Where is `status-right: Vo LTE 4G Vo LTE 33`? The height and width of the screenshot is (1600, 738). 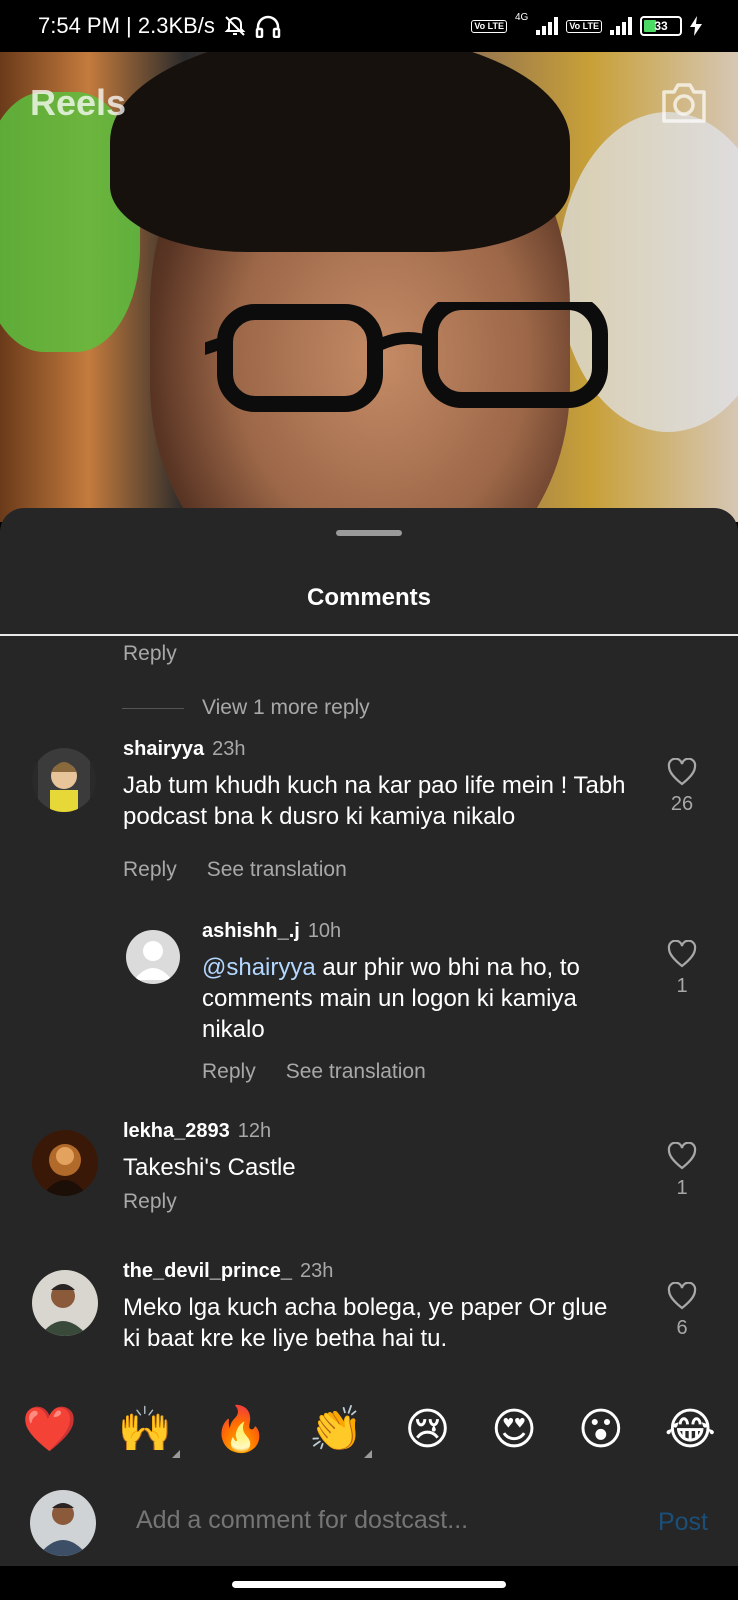
status-right: Vo LTE 4G Vo LTE 33 is located at coordinates (586, 24).